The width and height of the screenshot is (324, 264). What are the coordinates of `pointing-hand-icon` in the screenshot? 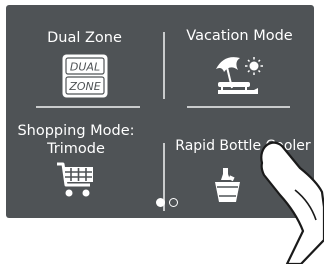 It's located at (292, 202).